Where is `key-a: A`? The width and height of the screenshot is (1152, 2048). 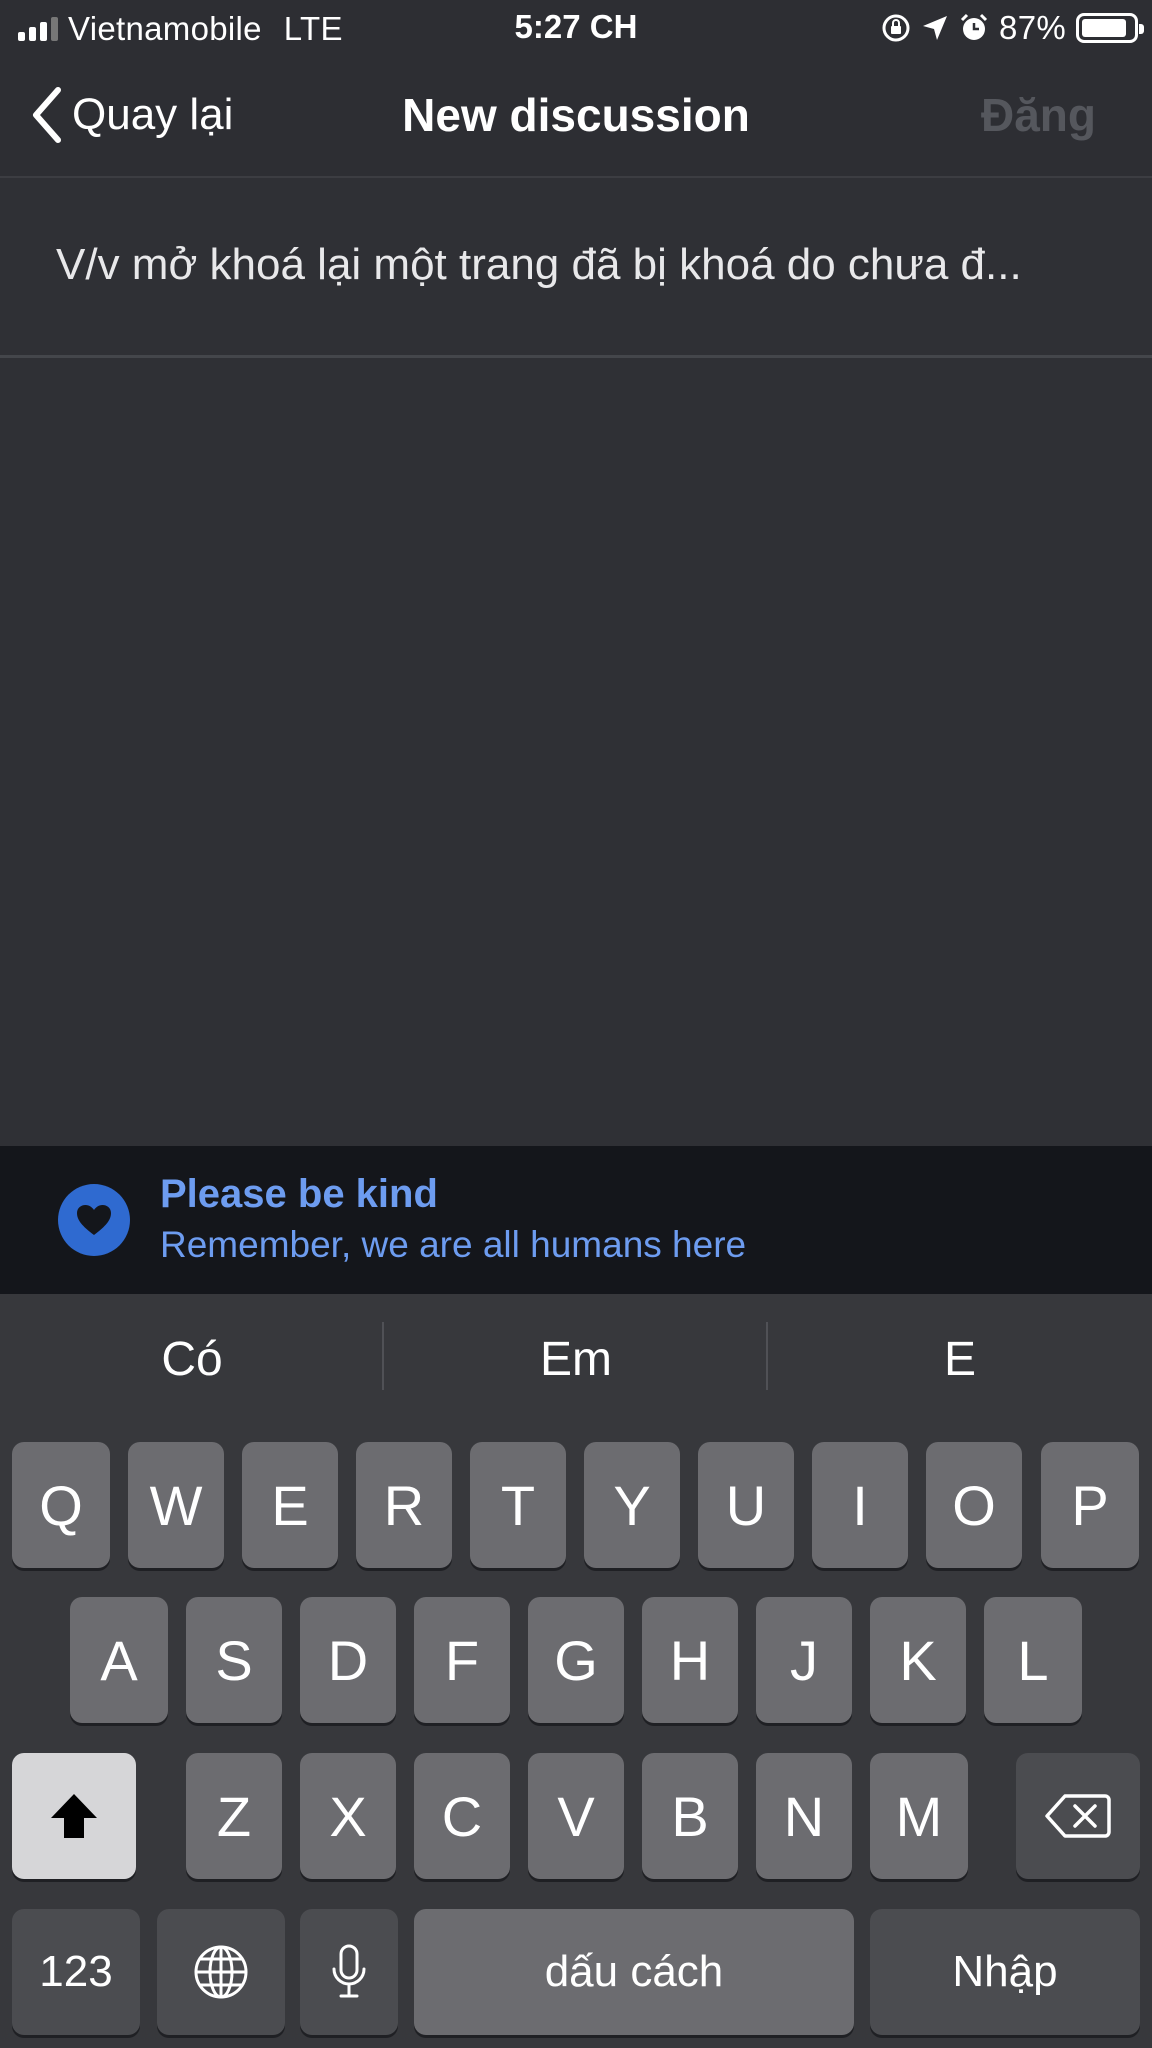 key-a: A is located at coordinates (119, 1660).